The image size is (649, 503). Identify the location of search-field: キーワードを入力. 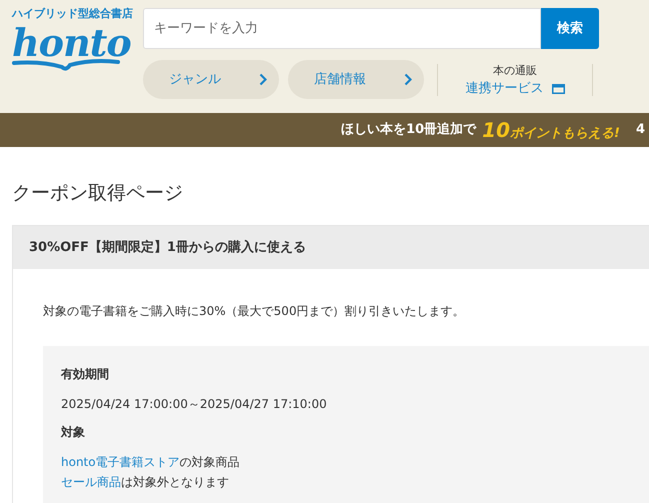
(342, 28).